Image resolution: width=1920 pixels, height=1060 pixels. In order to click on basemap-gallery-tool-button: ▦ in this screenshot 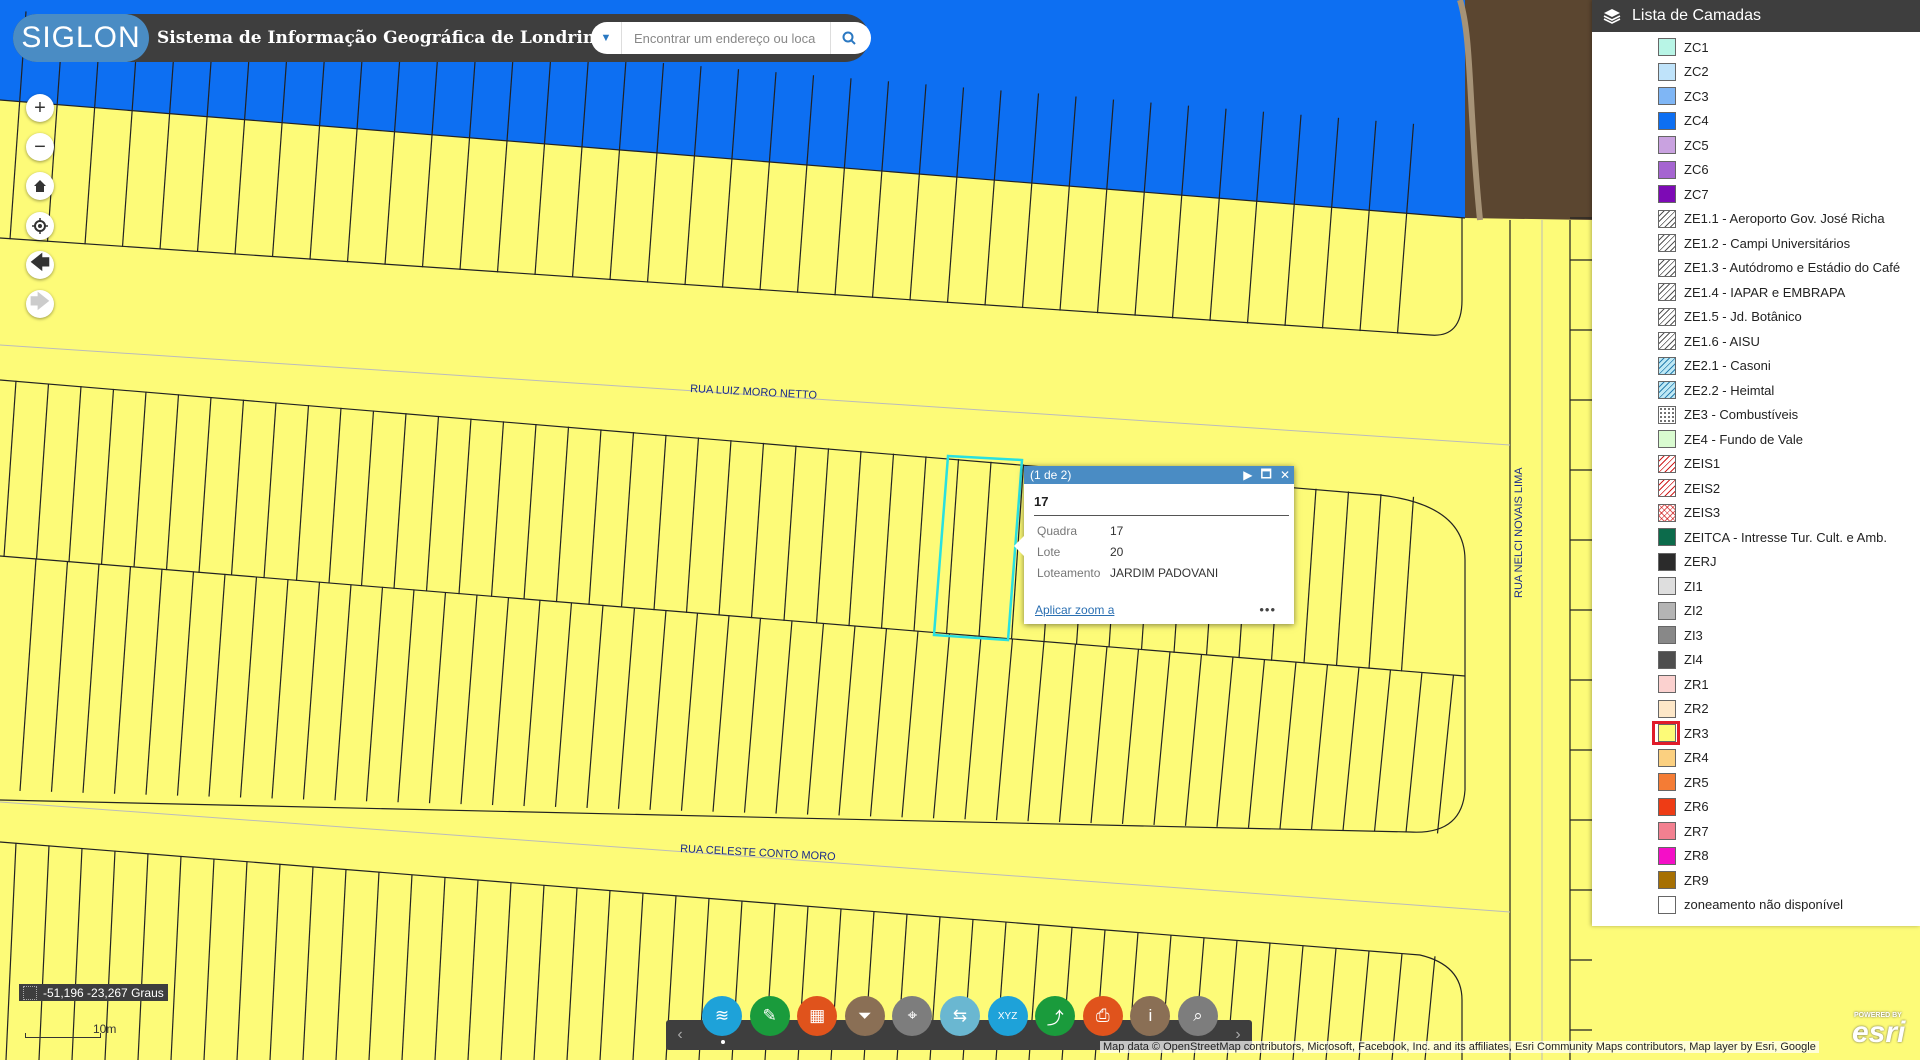, I will do `click(817, 1016)`.